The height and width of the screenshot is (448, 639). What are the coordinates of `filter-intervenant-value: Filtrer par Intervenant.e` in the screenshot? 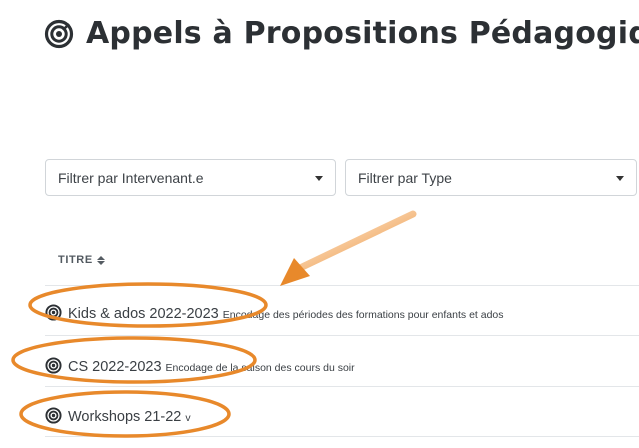 It's located at (131, 177).